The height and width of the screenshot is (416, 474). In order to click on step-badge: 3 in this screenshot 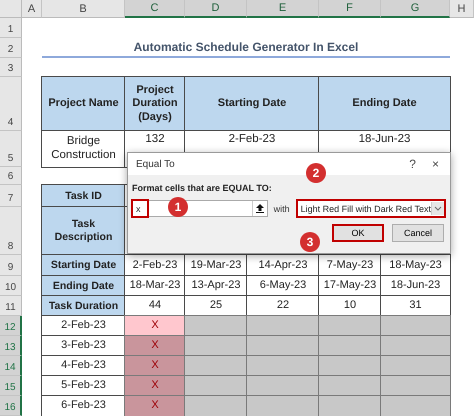, I will do `click(310, 242)`.